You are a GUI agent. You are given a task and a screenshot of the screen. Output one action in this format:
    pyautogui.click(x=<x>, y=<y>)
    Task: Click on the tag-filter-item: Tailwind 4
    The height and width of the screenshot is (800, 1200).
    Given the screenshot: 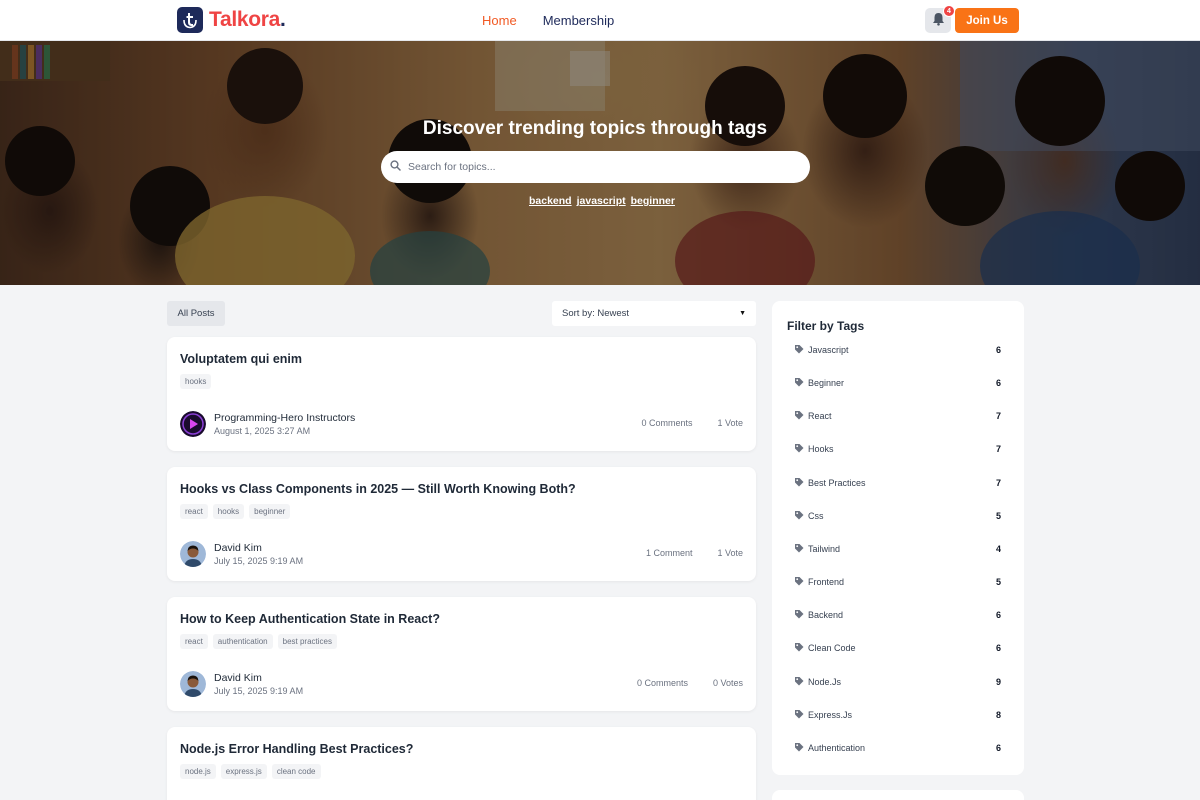 What is the action you would take?
    pyautogui.click(x=897, y=549)
    